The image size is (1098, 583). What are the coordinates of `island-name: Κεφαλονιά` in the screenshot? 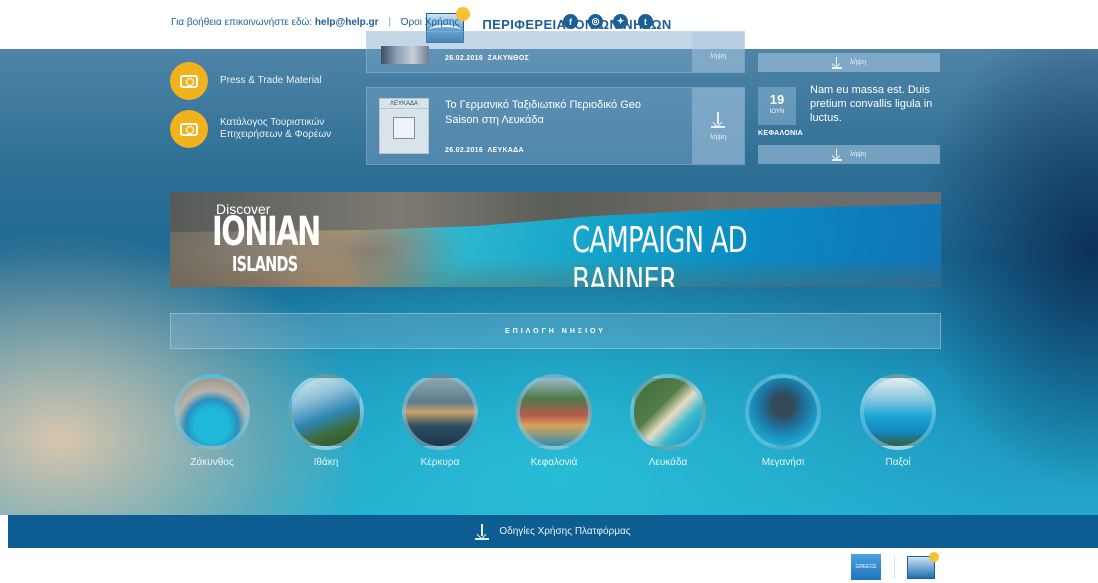 It's located at (554, 462).